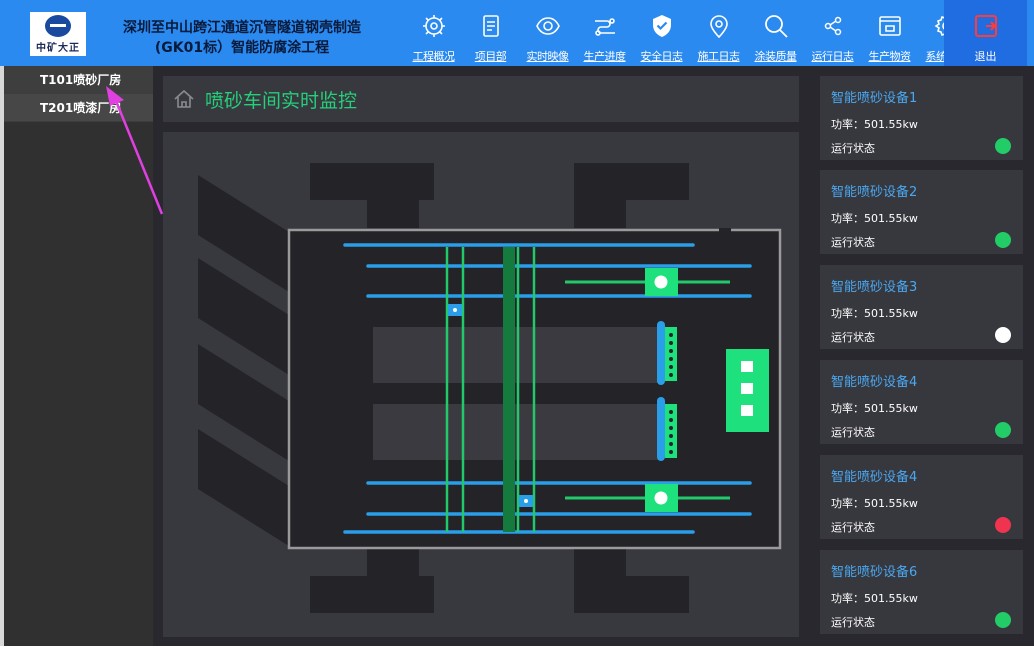 Image resolution: width=1034 pixels, height=653 pixels. I want to click on nav-item-safety-log: 安全日志, so click(661, 33).